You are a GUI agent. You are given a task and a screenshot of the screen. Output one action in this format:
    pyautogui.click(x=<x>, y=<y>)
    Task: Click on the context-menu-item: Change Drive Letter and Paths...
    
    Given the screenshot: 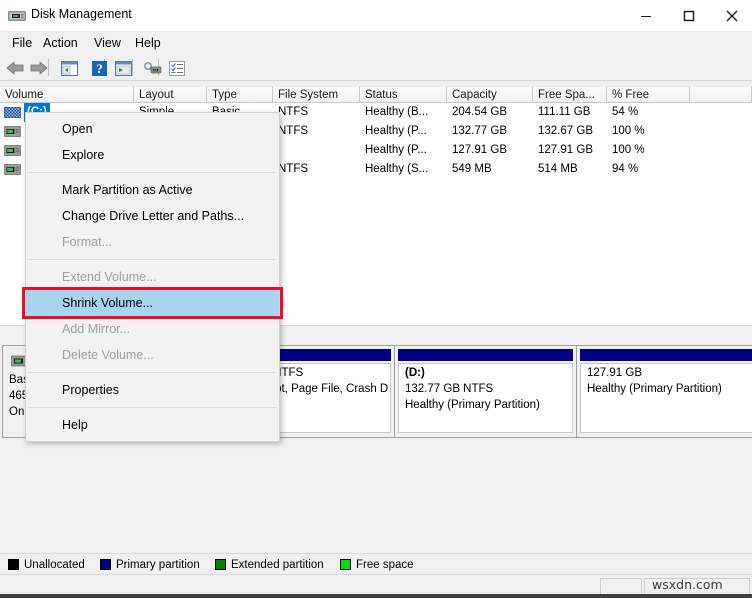 What is the action you would take?
    pyautogui.click(x=152, y=216)
    